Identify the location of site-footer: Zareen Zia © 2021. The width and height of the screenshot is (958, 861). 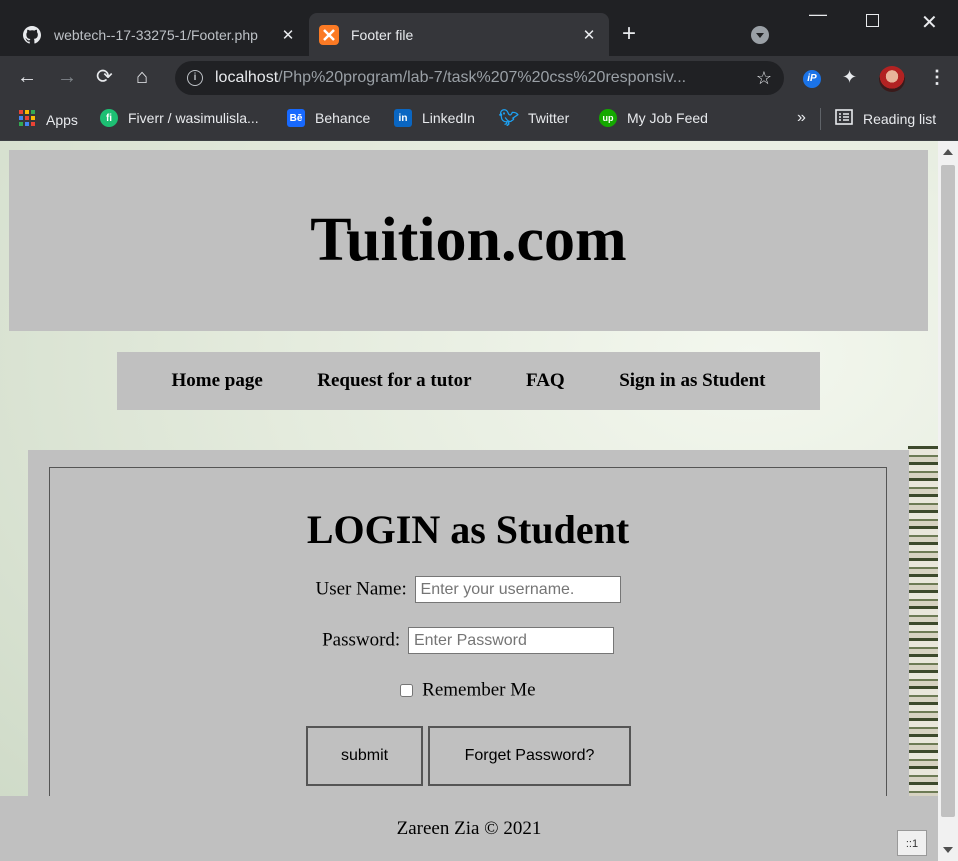
(469, 828).